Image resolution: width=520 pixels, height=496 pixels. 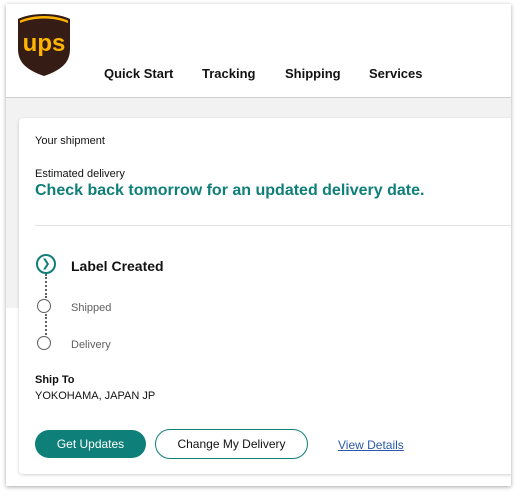 What do you see at coordinates (91, 345) in the screenshot?
I see `step-label-delivery: Delivery` at bounding box center [91, 345].